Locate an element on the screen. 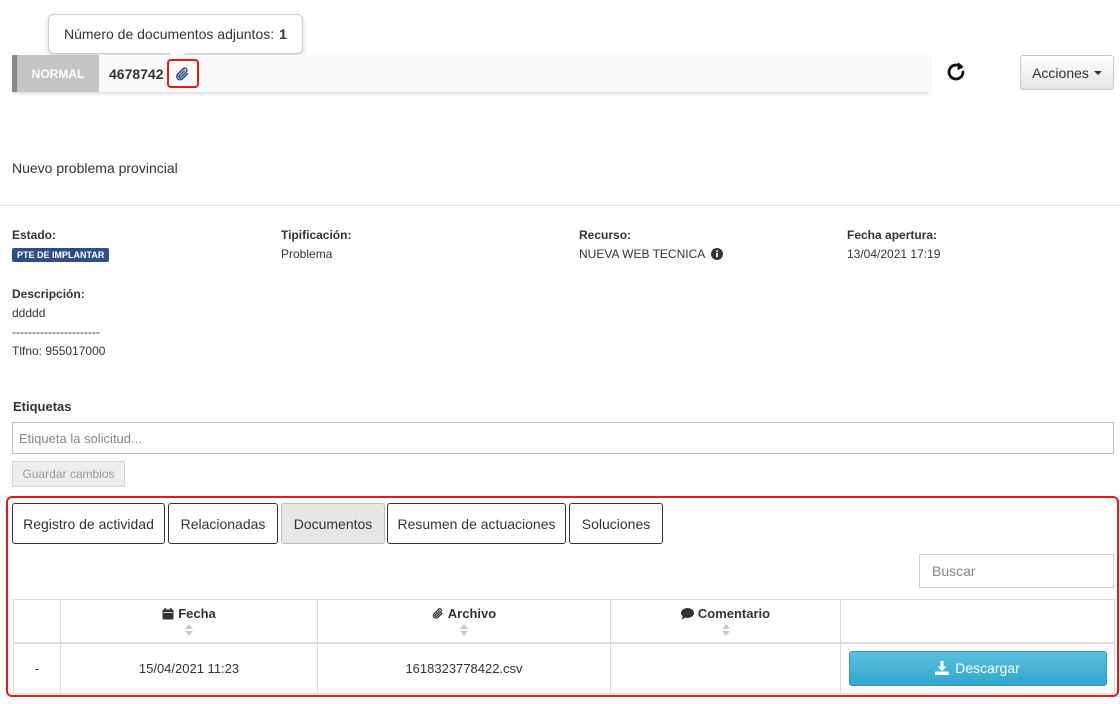 The height and width of the screenshot is (704, 1120). tooltip-text: Número de documentos adjuntos: is located at coordinates (169, 34).